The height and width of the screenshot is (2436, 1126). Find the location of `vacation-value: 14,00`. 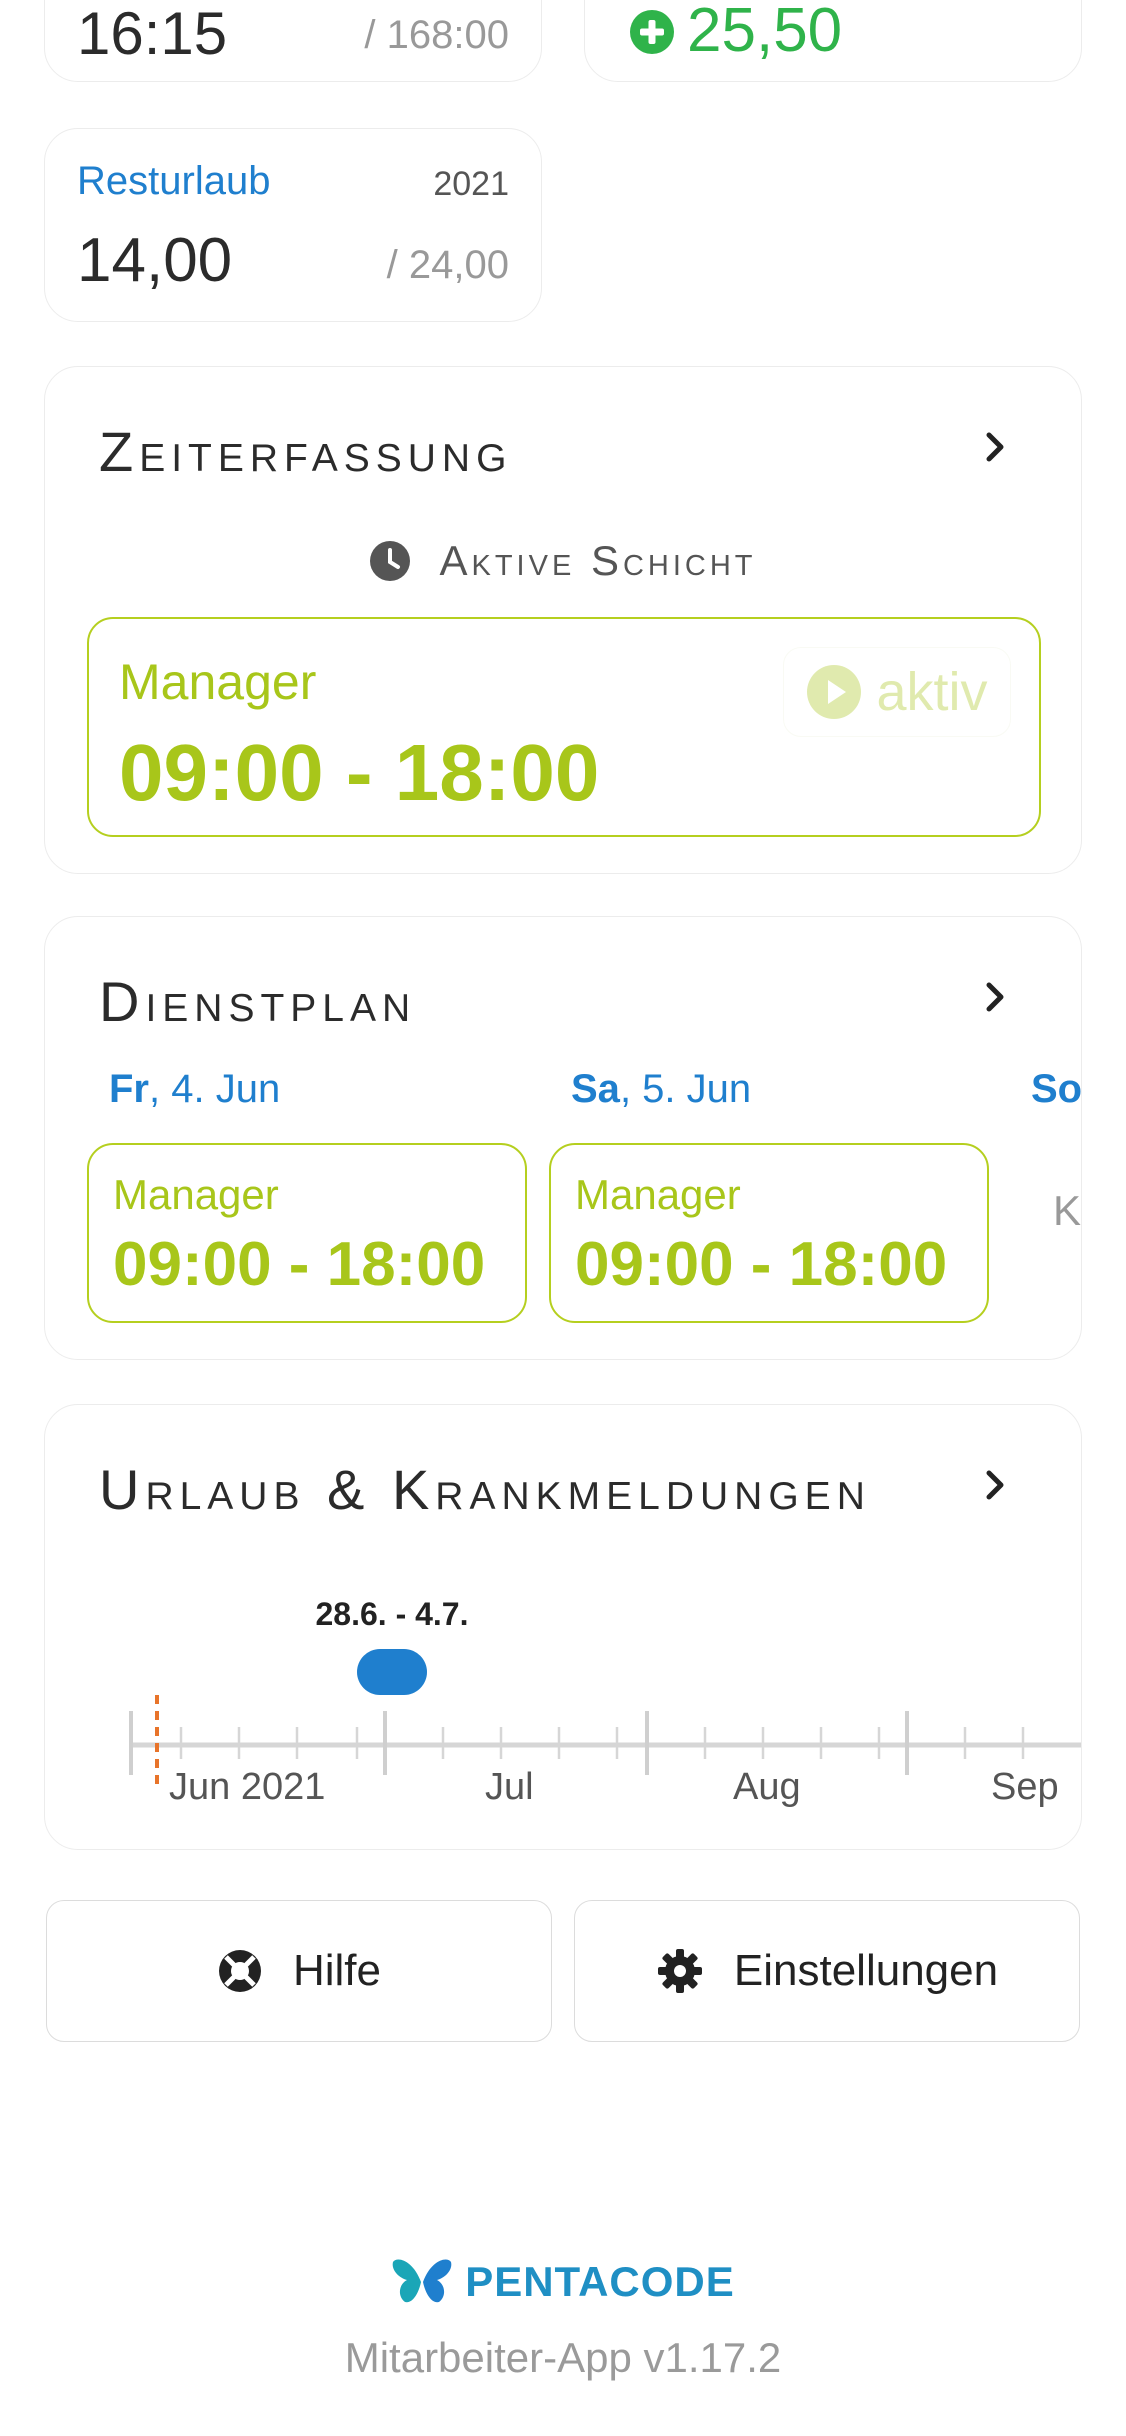

vacation-value: 14,00 is located at coordinates (155, 260).